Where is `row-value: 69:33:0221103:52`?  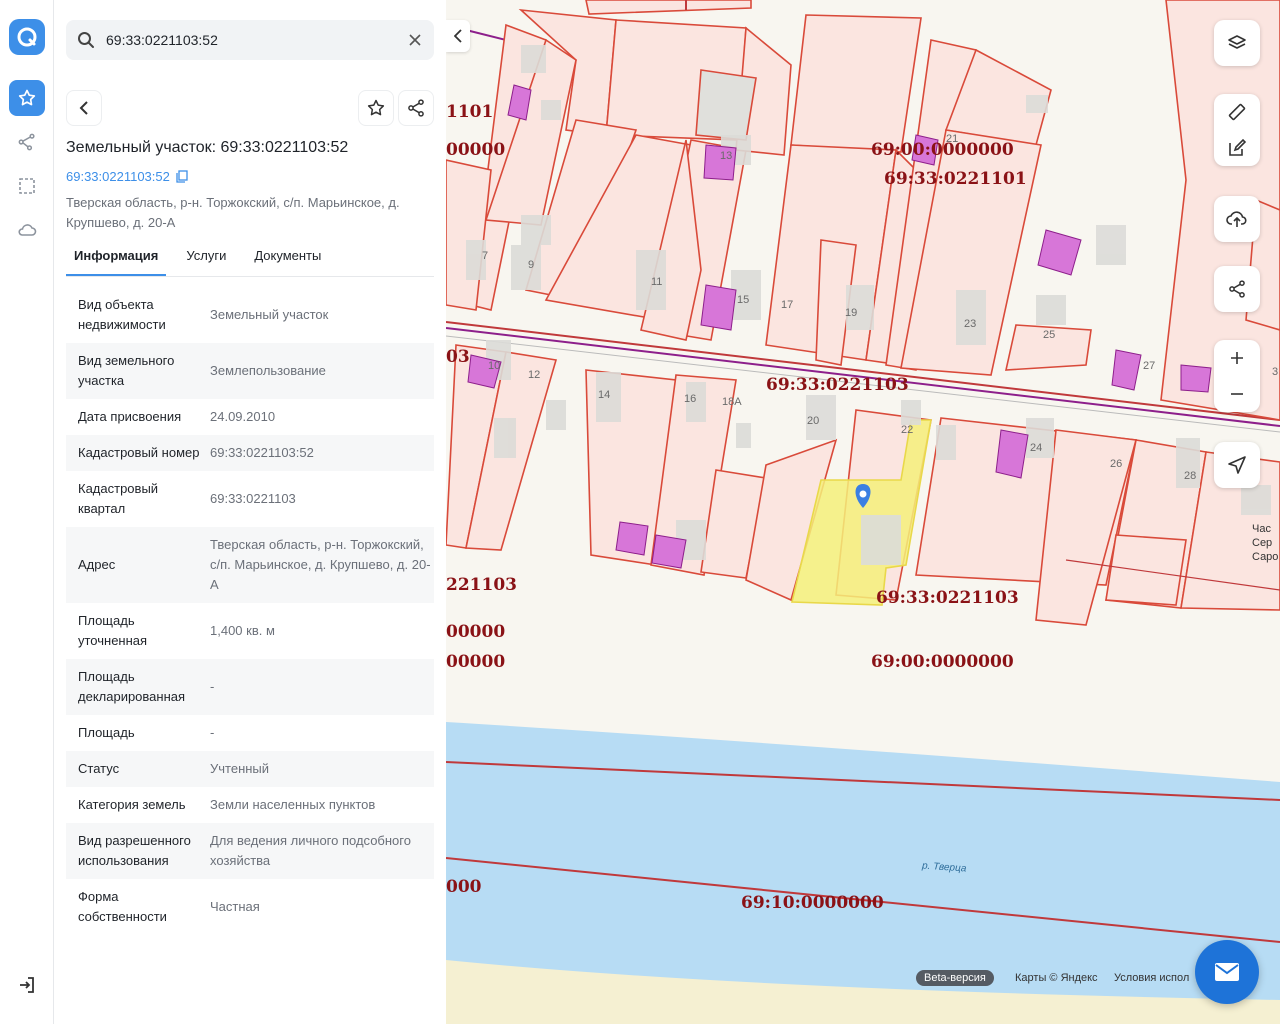 row-value: 69:33:0221103:52 is located at coordinates (262, 452).